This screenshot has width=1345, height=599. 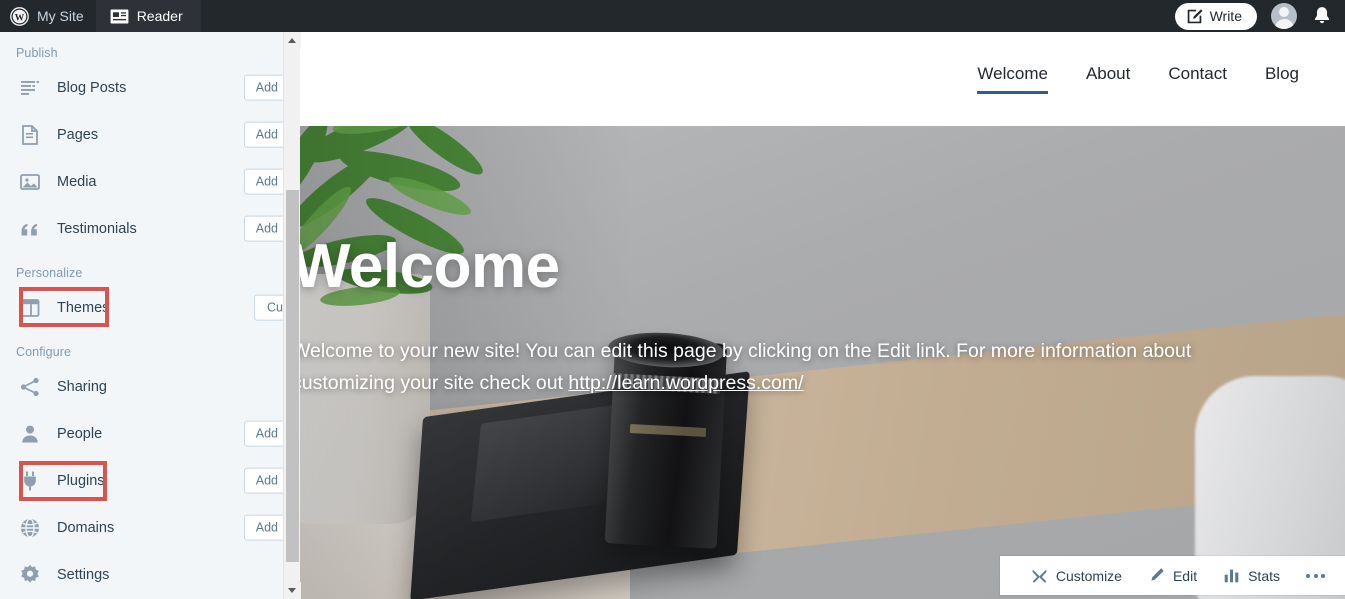 I want to click on pencil-square-icon, so click(x=1195, y=15).